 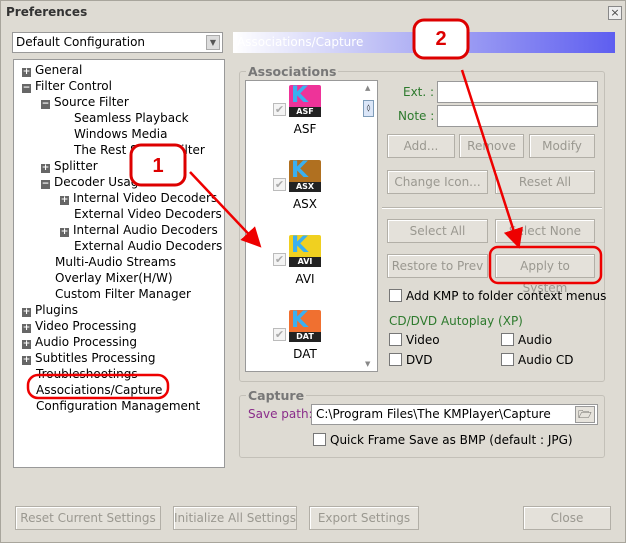 I want to click on callout-2-text: 2, so click(x=440, y=39).